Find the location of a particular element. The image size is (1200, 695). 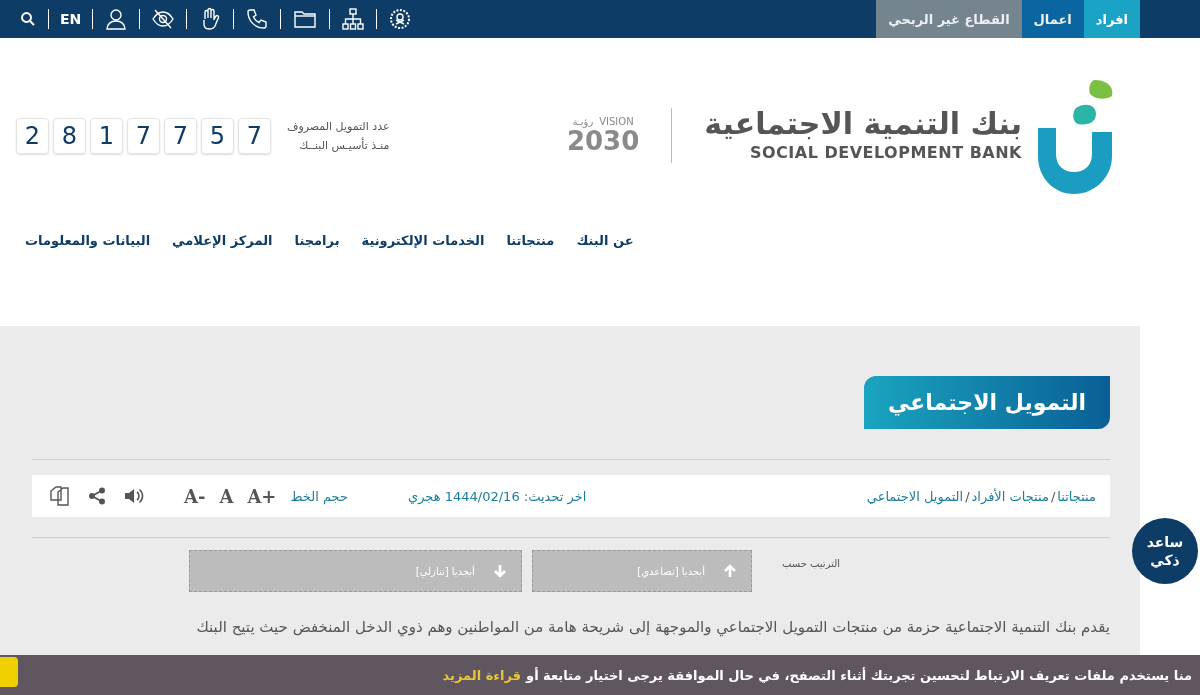

page-title: التمويل الاجتماعي is located at coordinates (987, 402).